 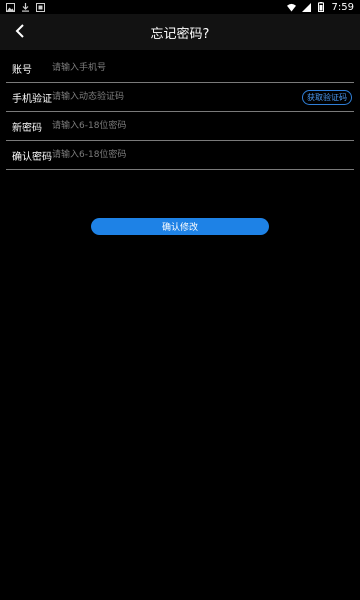 What do you see at coordinates (342, 7) in the screenshot?
I see `status-time: 7:59` at bounding box center [342, 7].